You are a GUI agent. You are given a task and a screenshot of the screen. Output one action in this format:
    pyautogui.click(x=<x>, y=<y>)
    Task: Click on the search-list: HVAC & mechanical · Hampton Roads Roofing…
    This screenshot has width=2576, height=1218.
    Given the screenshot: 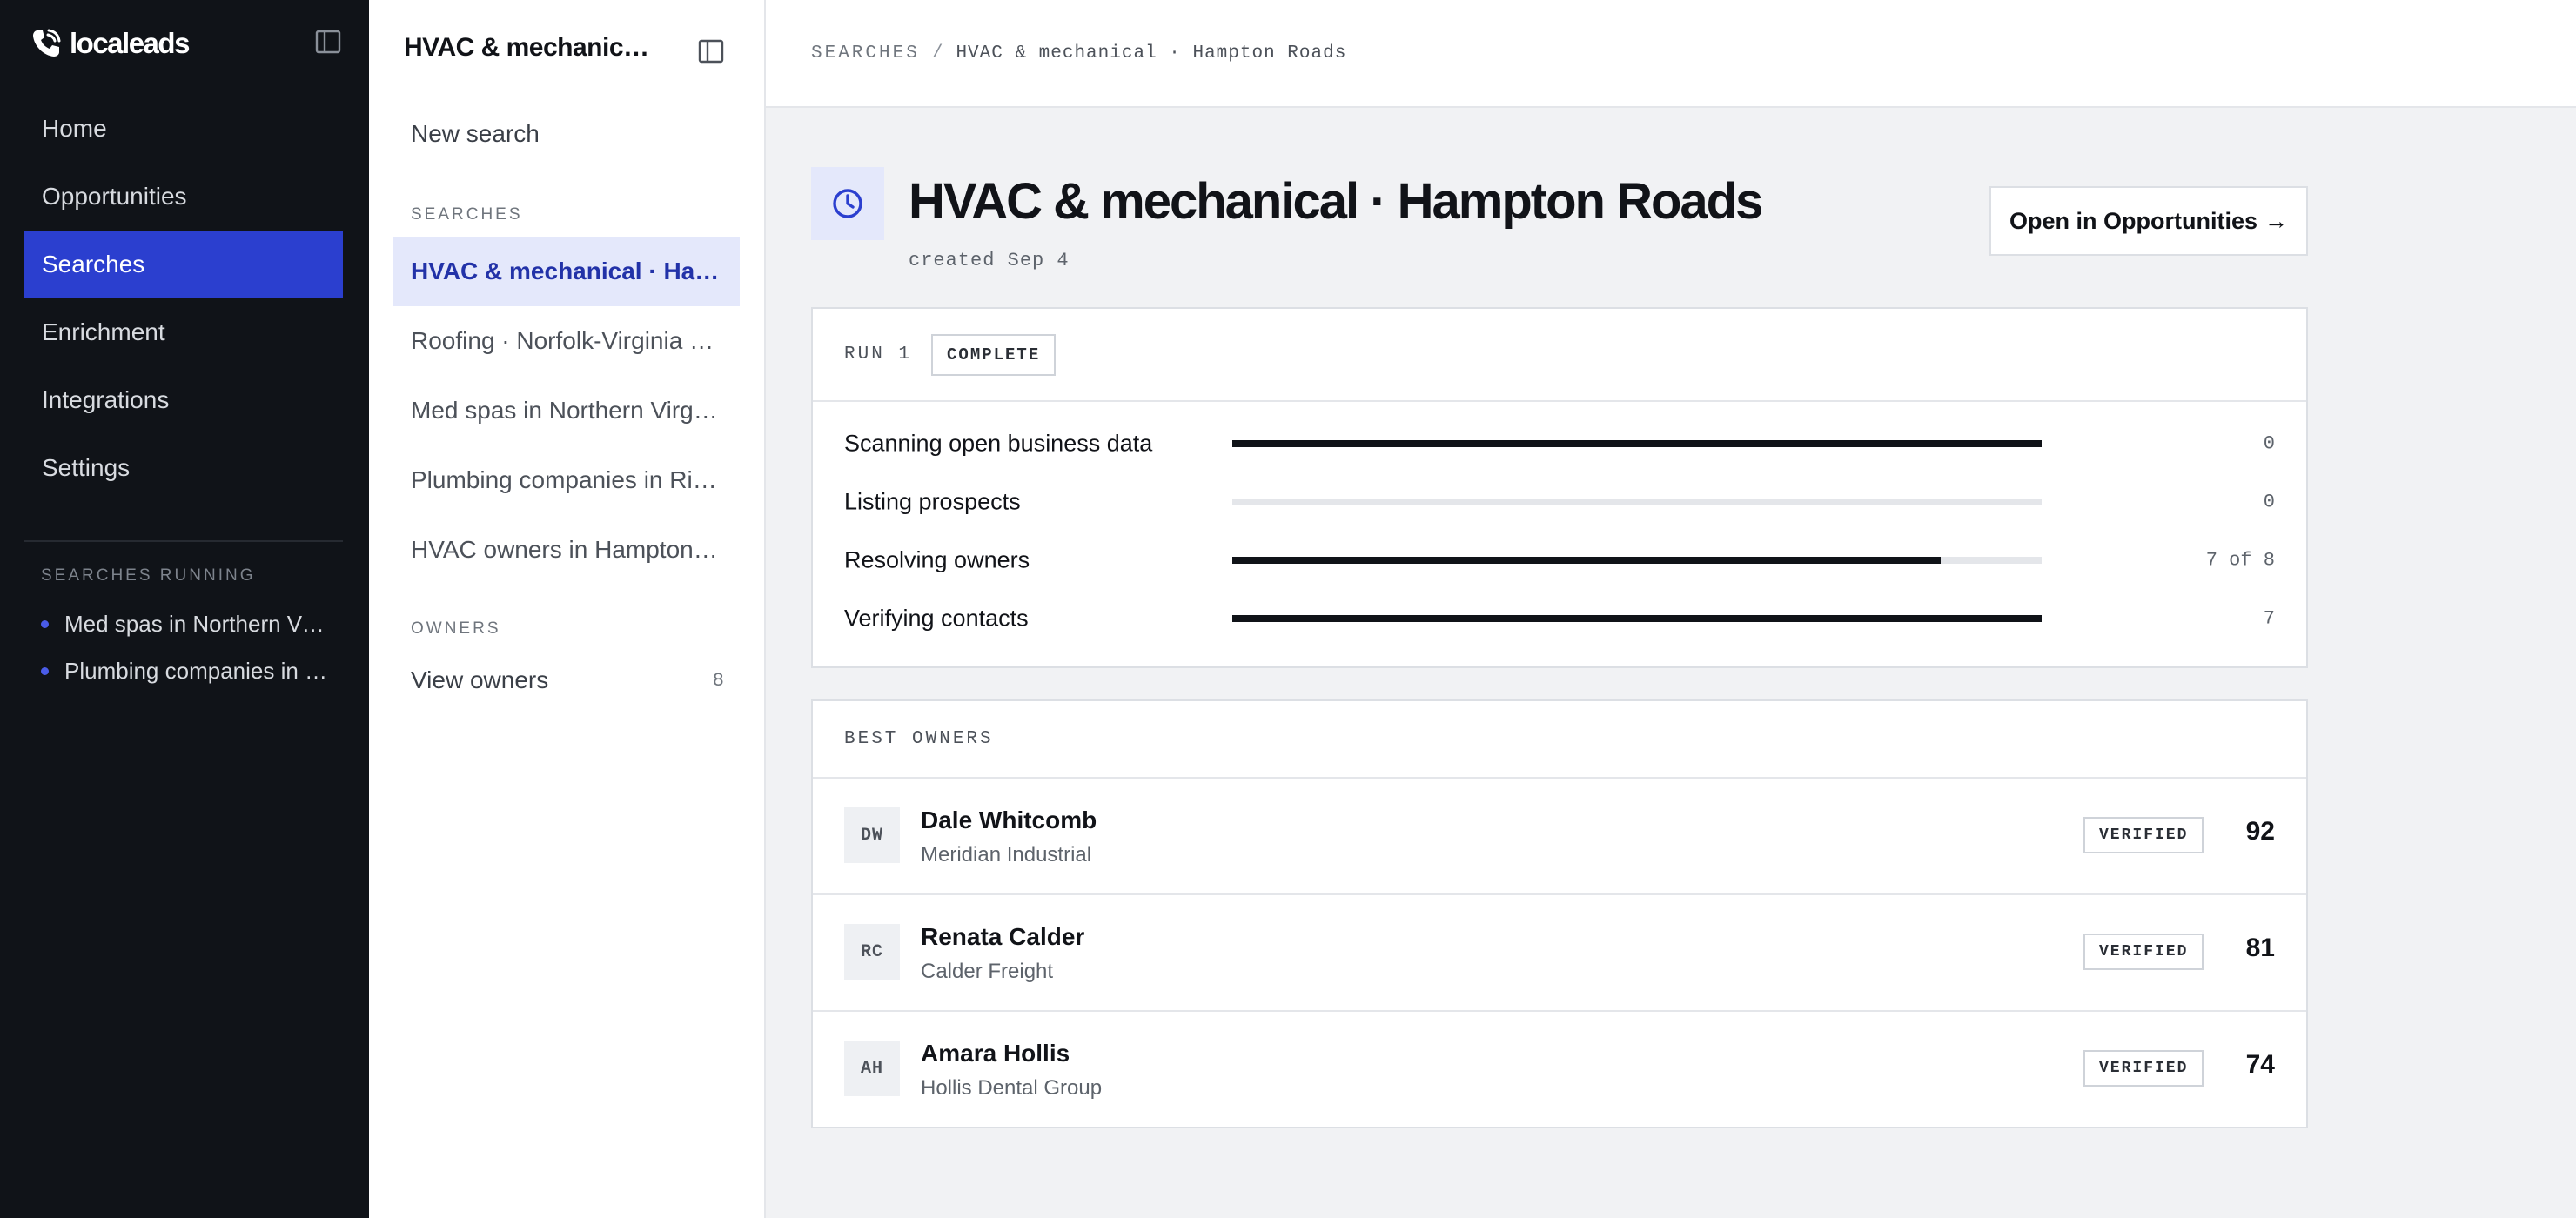 What is the action you would take?
    pyautogui.click(x=566, y=411)
    